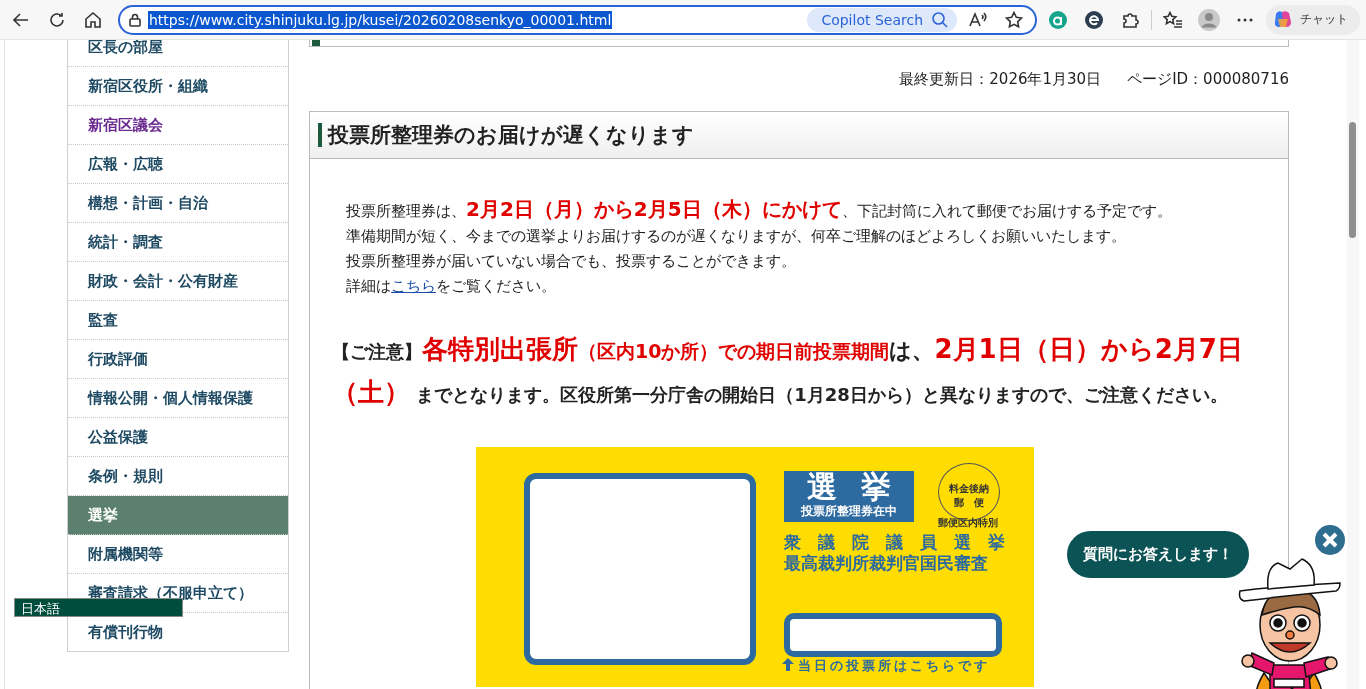  Describe the element at coordinates (178, 554) in the screenshot. I see `sidebar-link: 附属機関等` at that location.